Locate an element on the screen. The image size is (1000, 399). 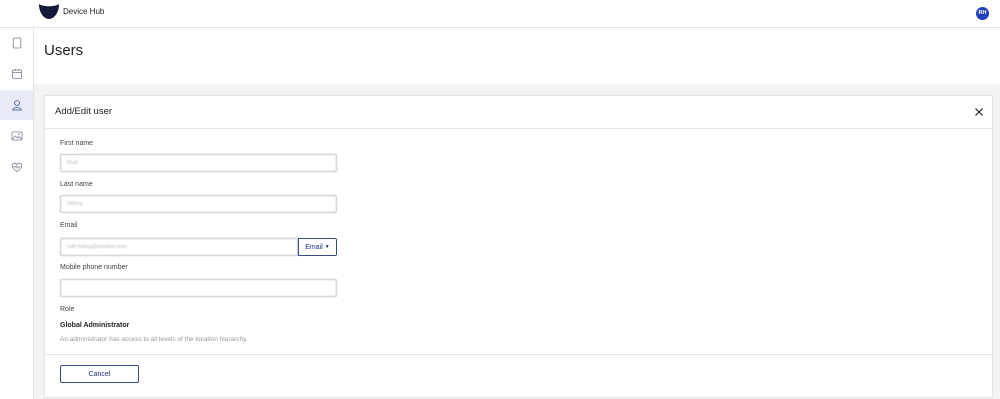
user-avatar: RH is located at coordinates (982, 13).